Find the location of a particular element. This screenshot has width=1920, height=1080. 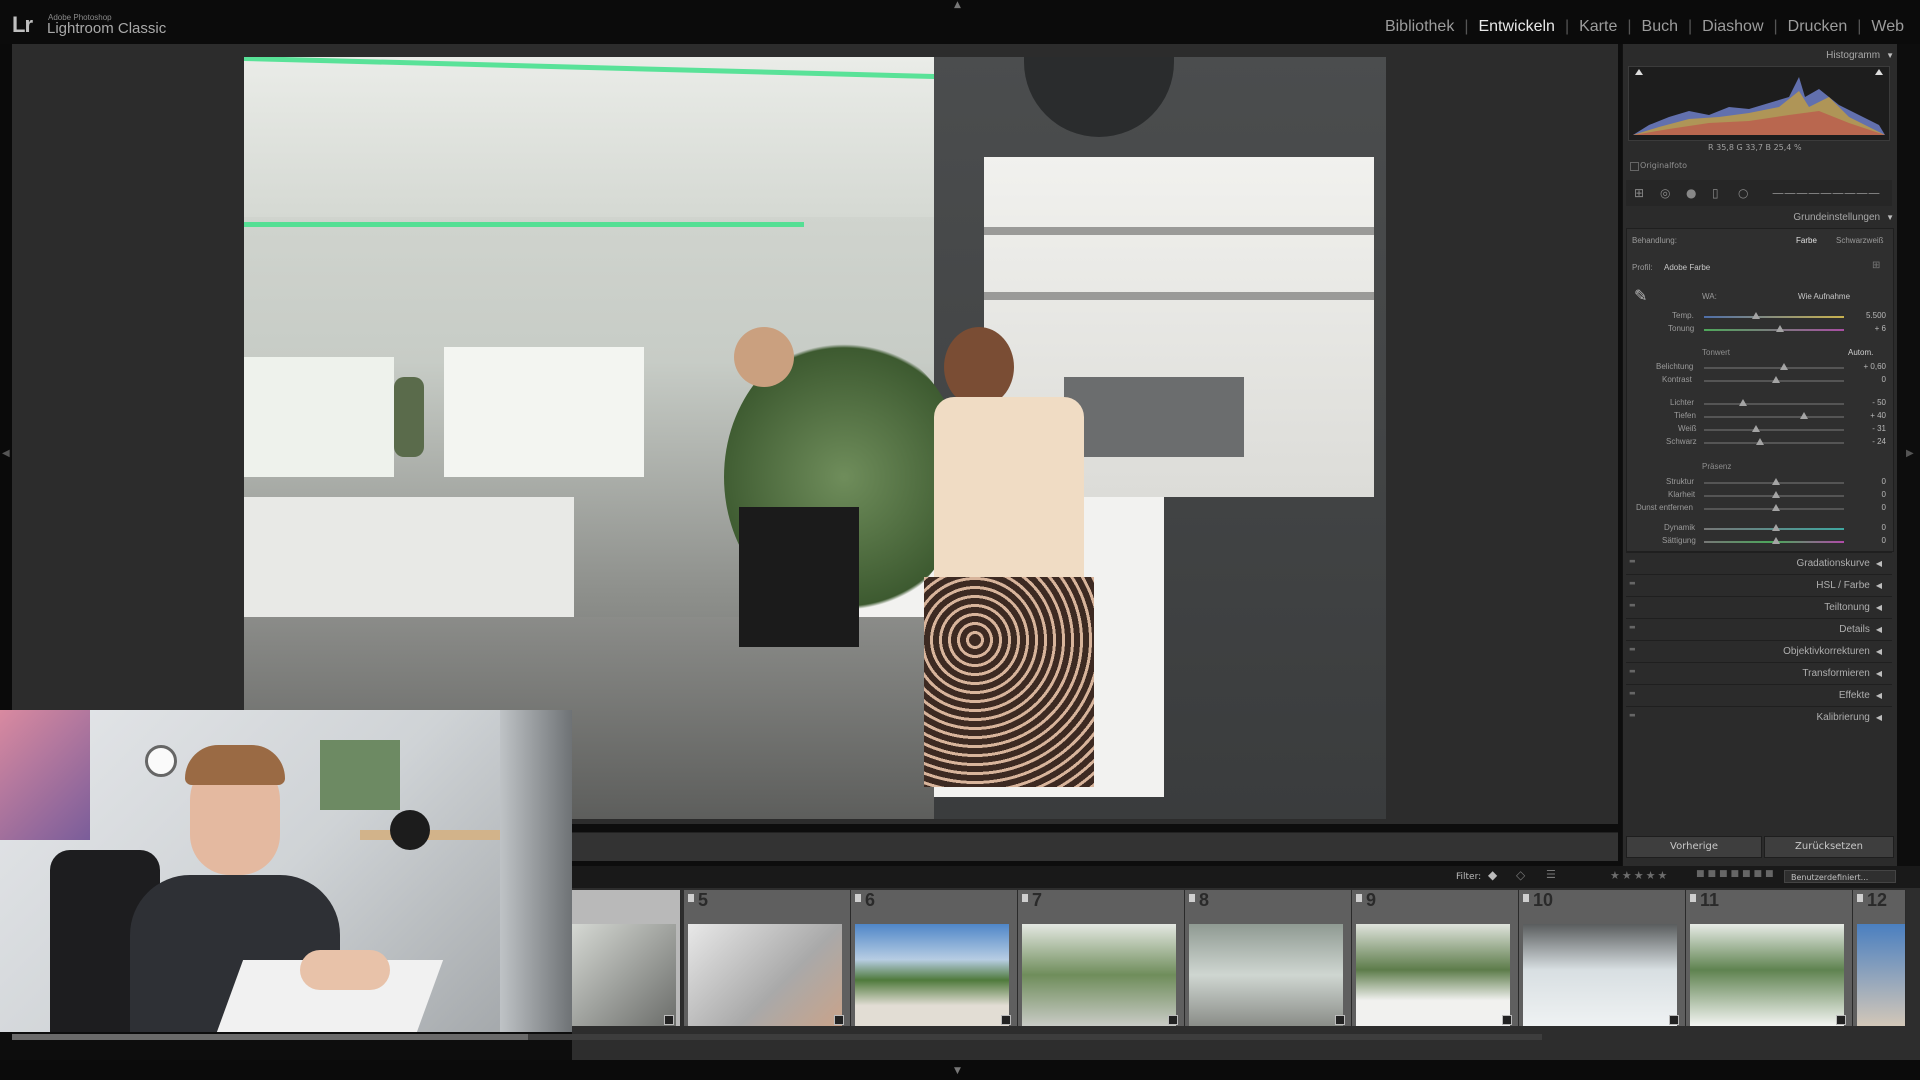

vibrance-slider-thumb is located at coordinates (1776, 527).